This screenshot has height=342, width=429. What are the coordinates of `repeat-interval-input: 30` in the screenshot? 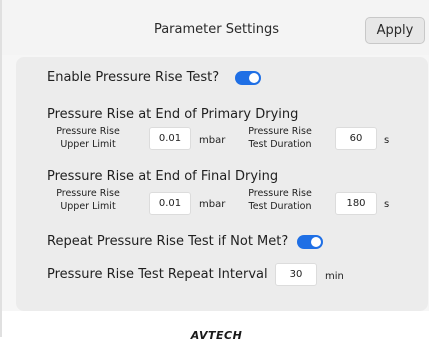 It's located at (296, 274).